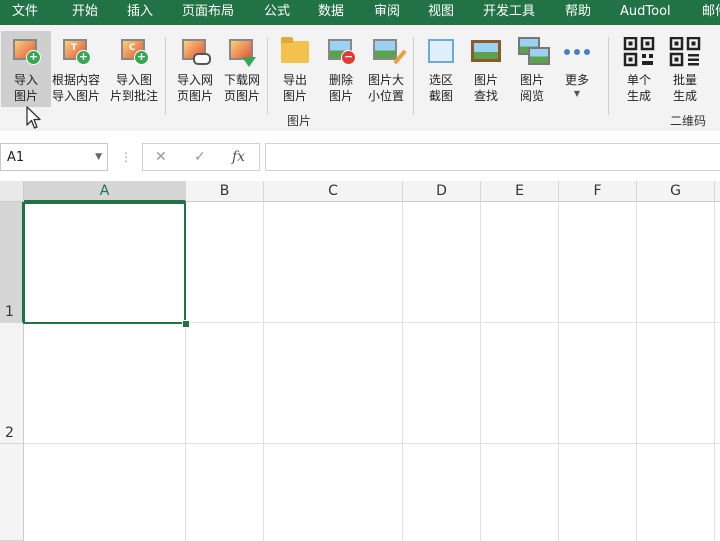 The image size is (720, 541). What do you see at coordinates (105, 191) in the screenshot?
I see `column-header-a: A` at bounding box center [105, 191].